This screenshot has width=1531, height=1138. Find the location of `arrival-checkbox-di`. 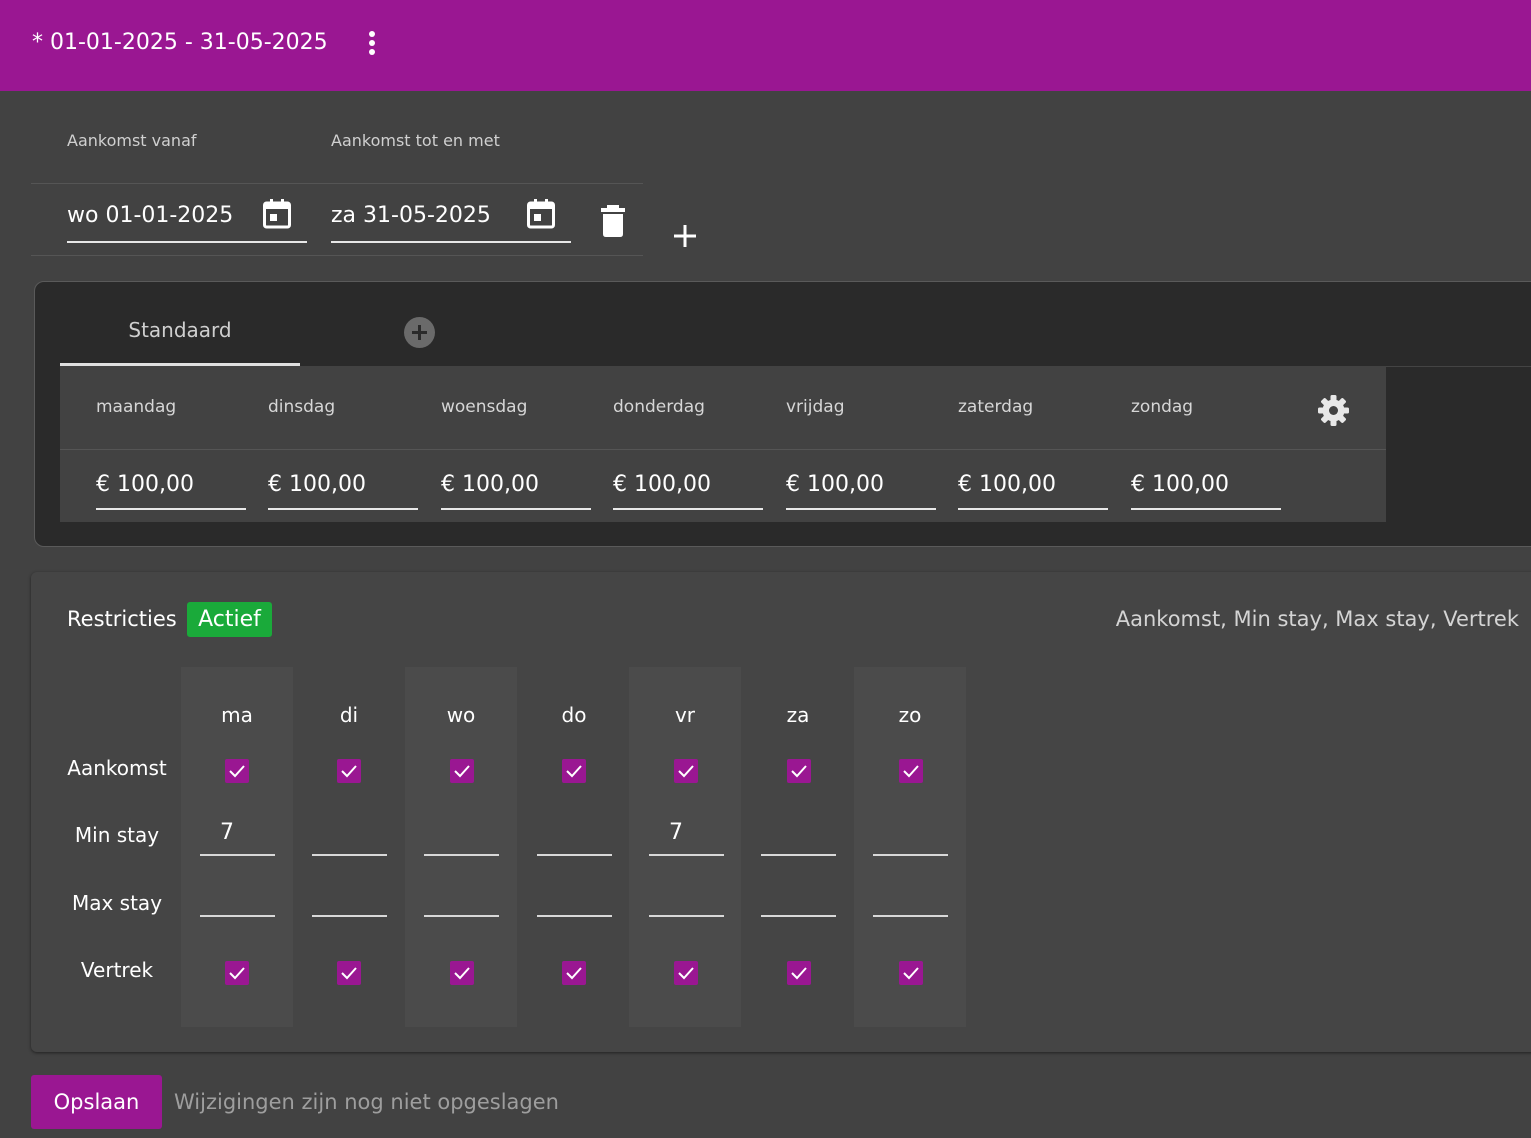

arrival-checkbox-di is located at coordinates (349, 771).